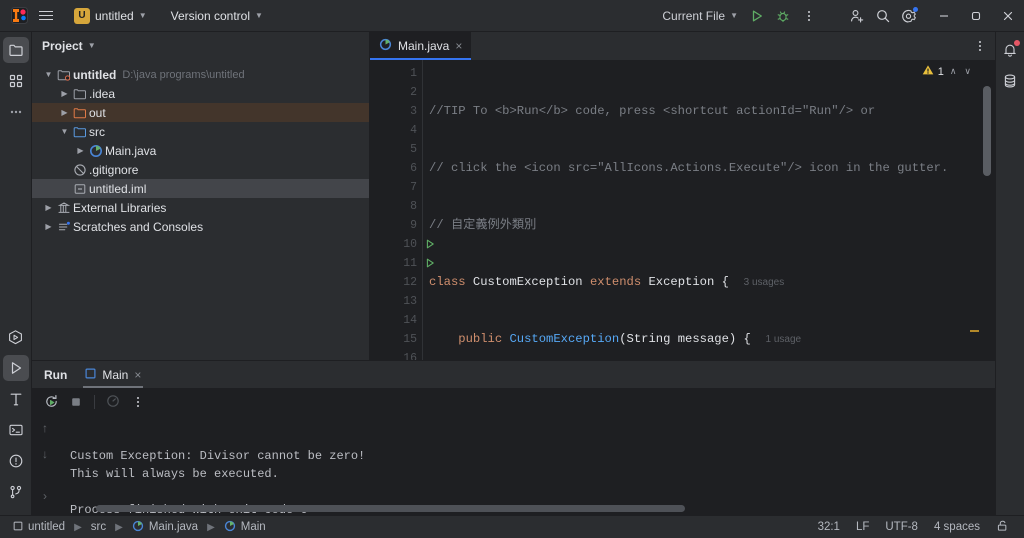 This screenshot has width=1024, height=538. What do you see at coordinates (1010, 81) in the screenshot?
I see `database-tool-icon` at bounding box center [1010, 81].